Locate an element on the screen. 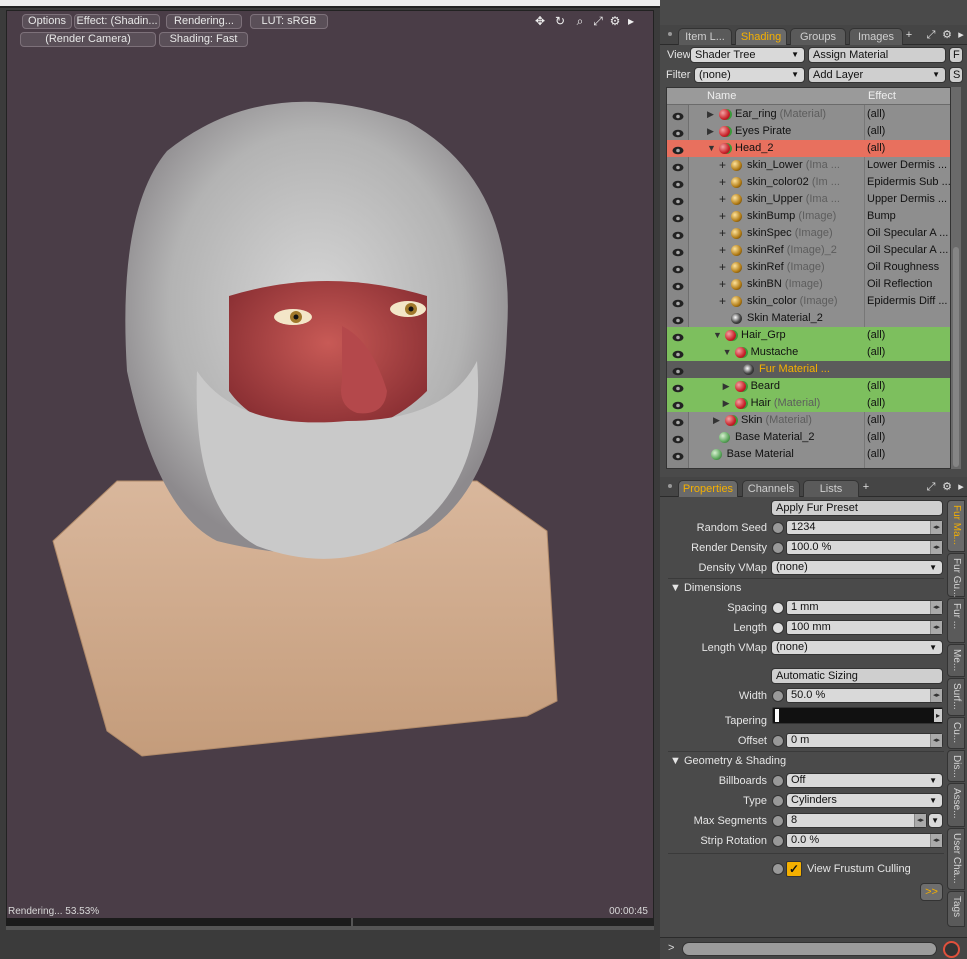  density-vmap-dropdown: (none) ▼ is located at coordinates (857, 567).